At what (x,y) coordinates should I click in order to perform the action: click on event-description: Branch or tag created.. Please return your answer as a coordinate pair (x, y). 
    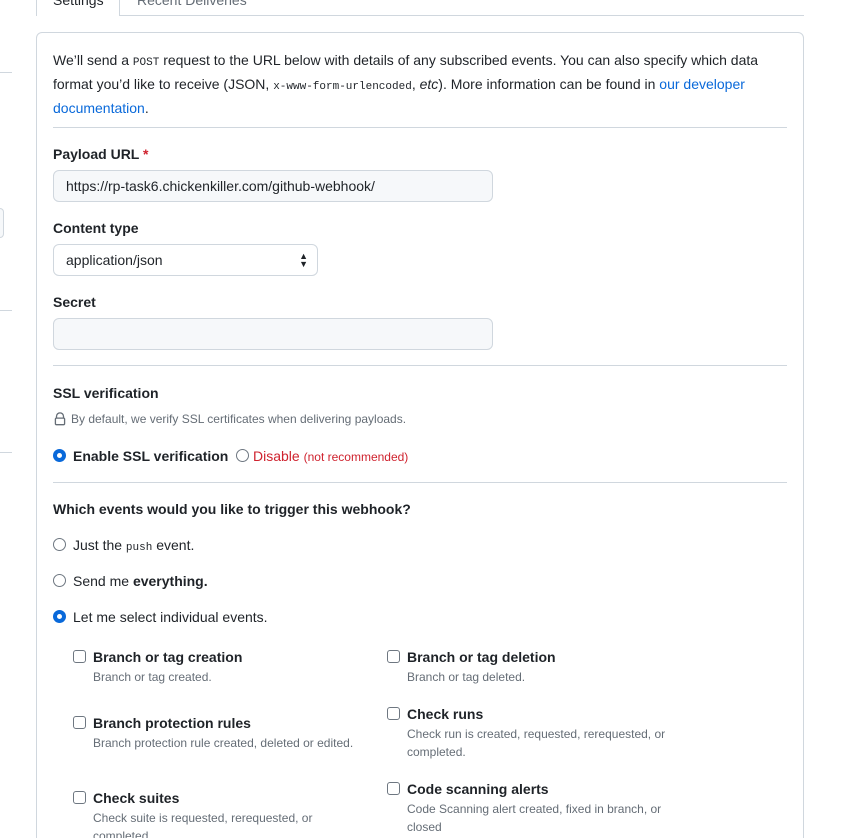
    Looking at the image, I should click on (152, 677).